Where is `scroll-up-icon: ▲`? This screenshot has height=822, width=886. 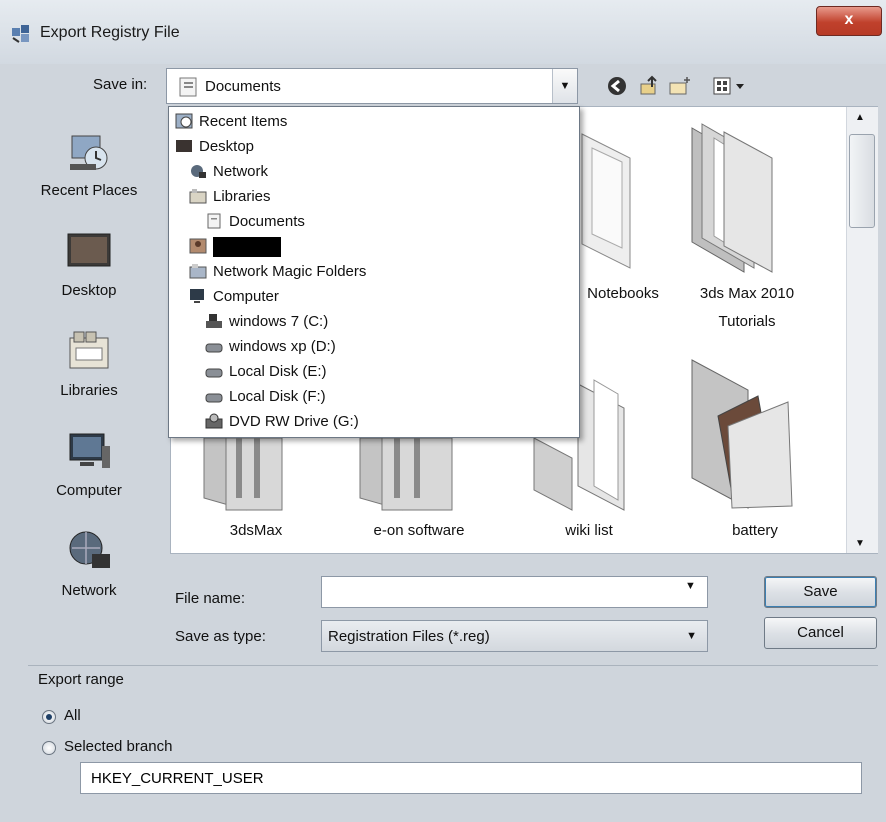
scroll-up-icon: ▲ is located at coordinates (860, 117).